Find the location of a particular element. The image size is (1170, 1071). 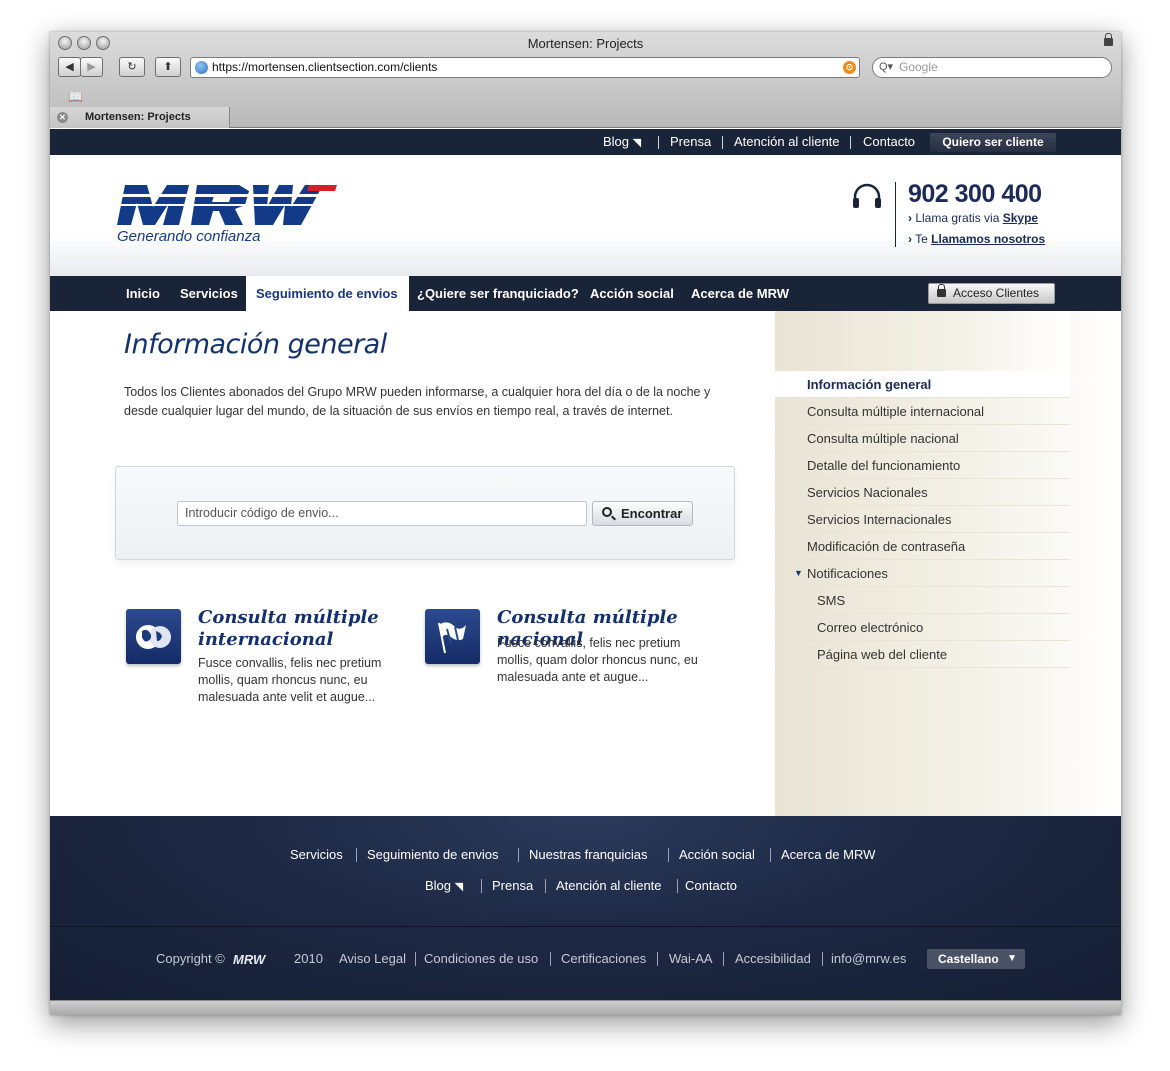

search-icon: Q▾ is located at coordinates (886, 67).